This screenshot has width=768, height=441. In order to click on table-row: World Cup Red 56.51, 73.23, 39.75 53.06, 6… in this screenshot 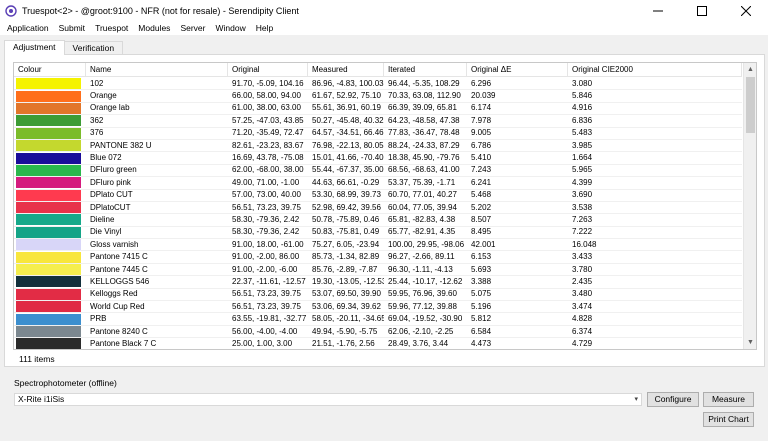, I will do `click(378, 307)`.